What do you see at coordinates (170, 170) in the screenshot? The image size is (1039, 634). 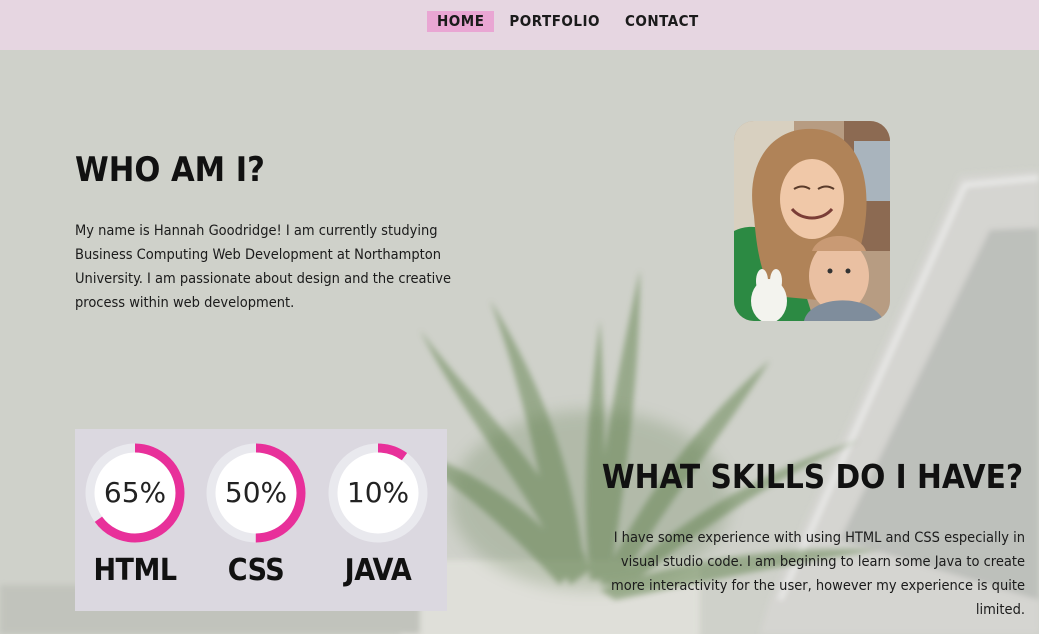 I see `about-heading: WHO AM I?` at bounding box center [170, 170].